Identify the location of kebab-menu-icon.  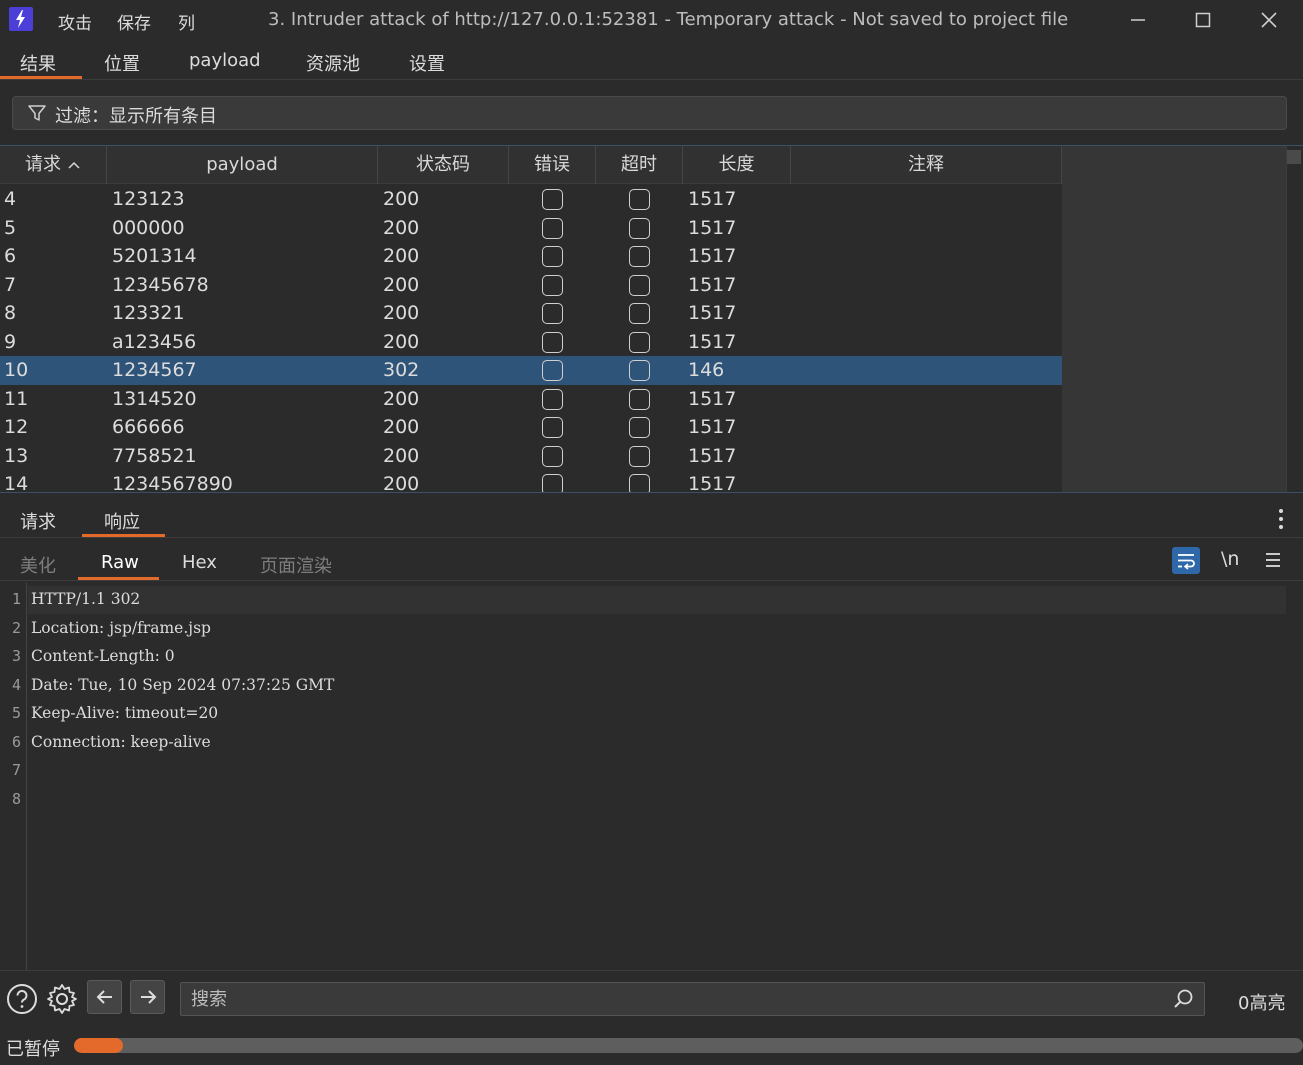
(1281, 519).